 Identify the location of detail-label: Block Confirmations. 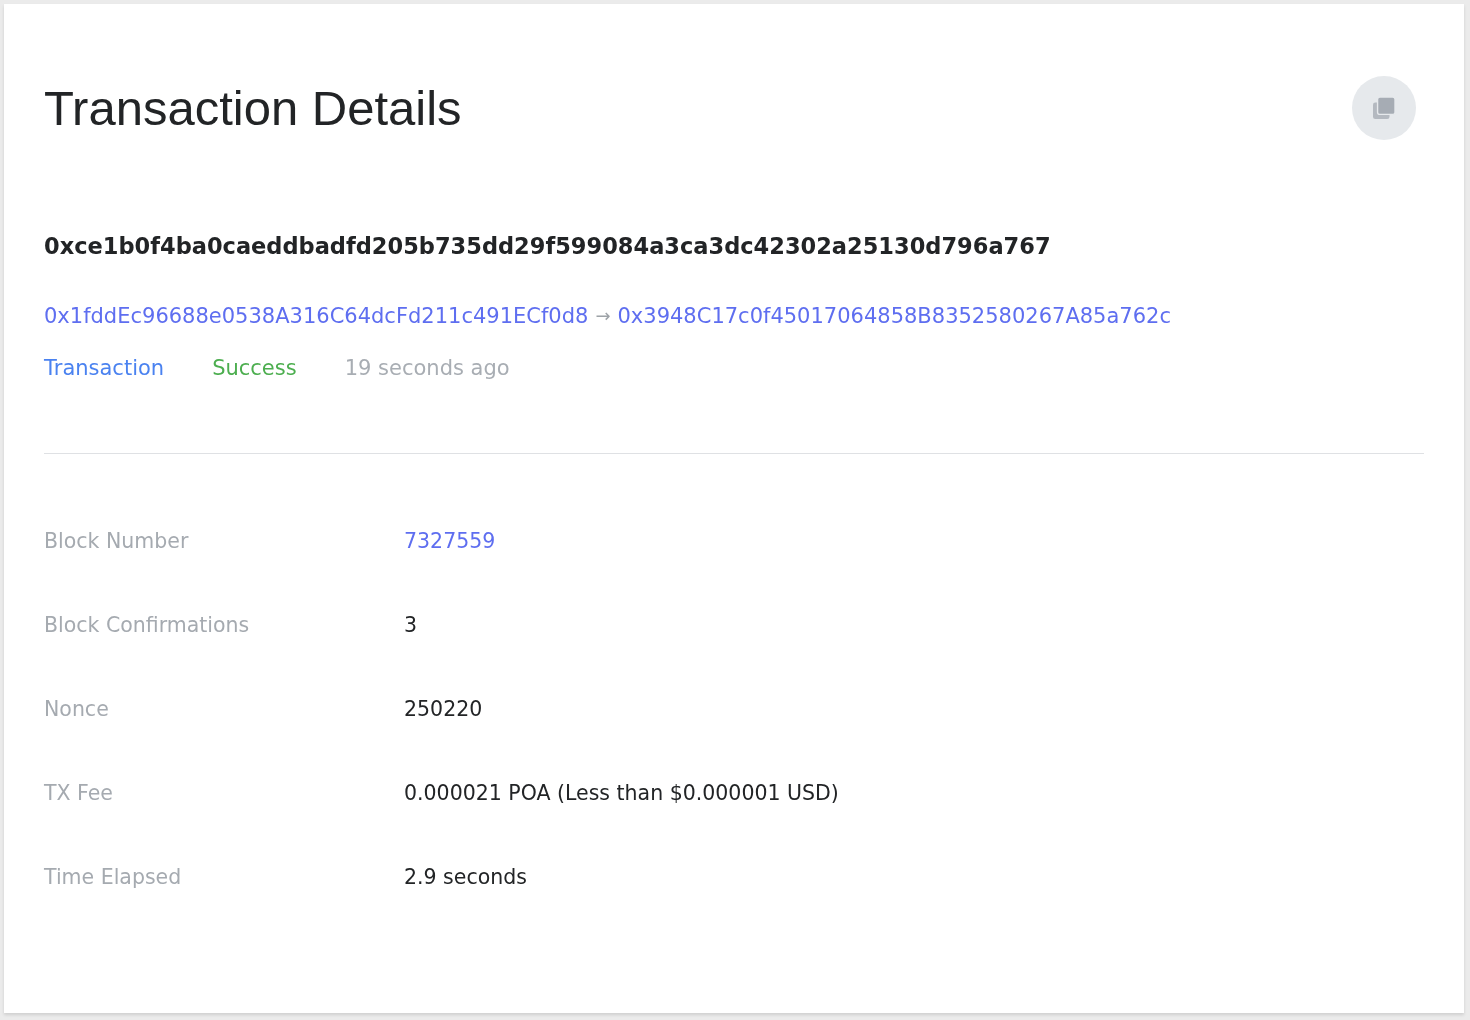
(147, 625).